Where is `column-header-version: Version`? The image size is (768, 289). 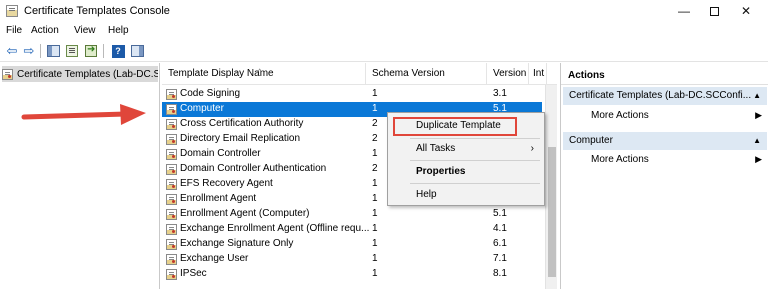
column-header-version: Version is located at coordinates (508, 74).